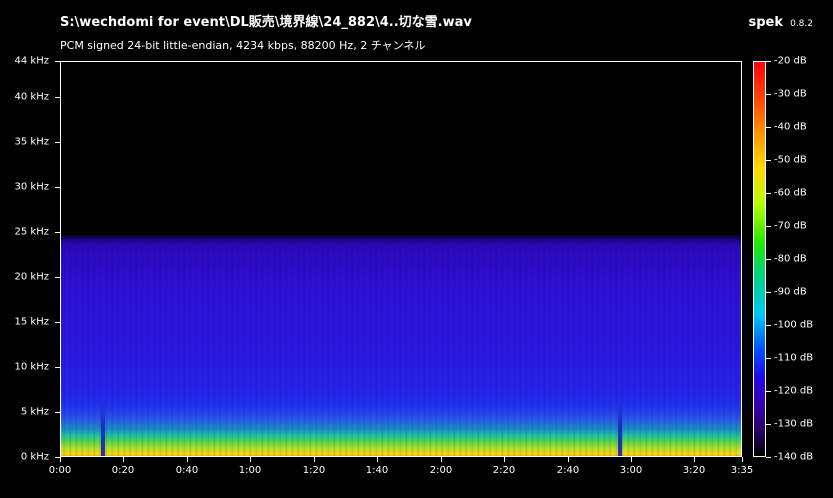 This screenshot has height=498, width=833. Describe the element at coordinates (314, 470) in the screenshot. I see `time-label: 1:20` at that location.